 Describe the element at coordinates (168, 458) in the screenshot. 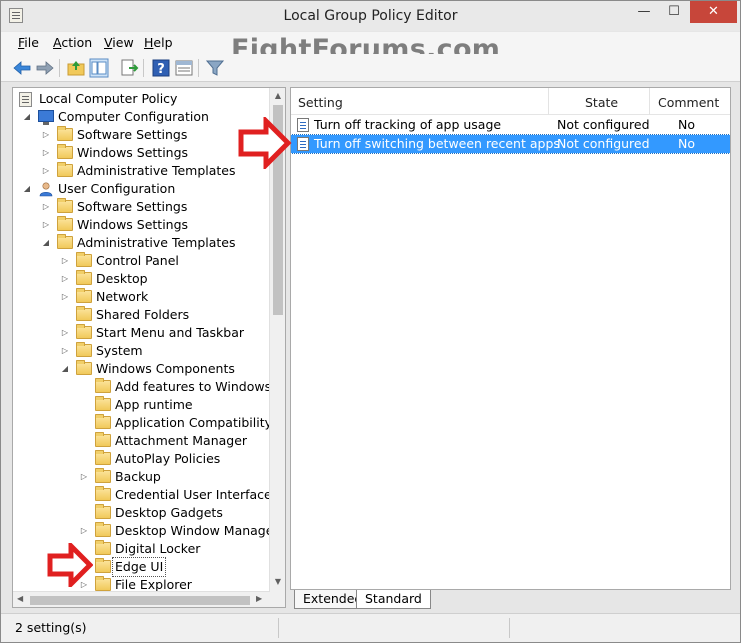

I see `tree-item-label: AutoPlay Policies` at that location.